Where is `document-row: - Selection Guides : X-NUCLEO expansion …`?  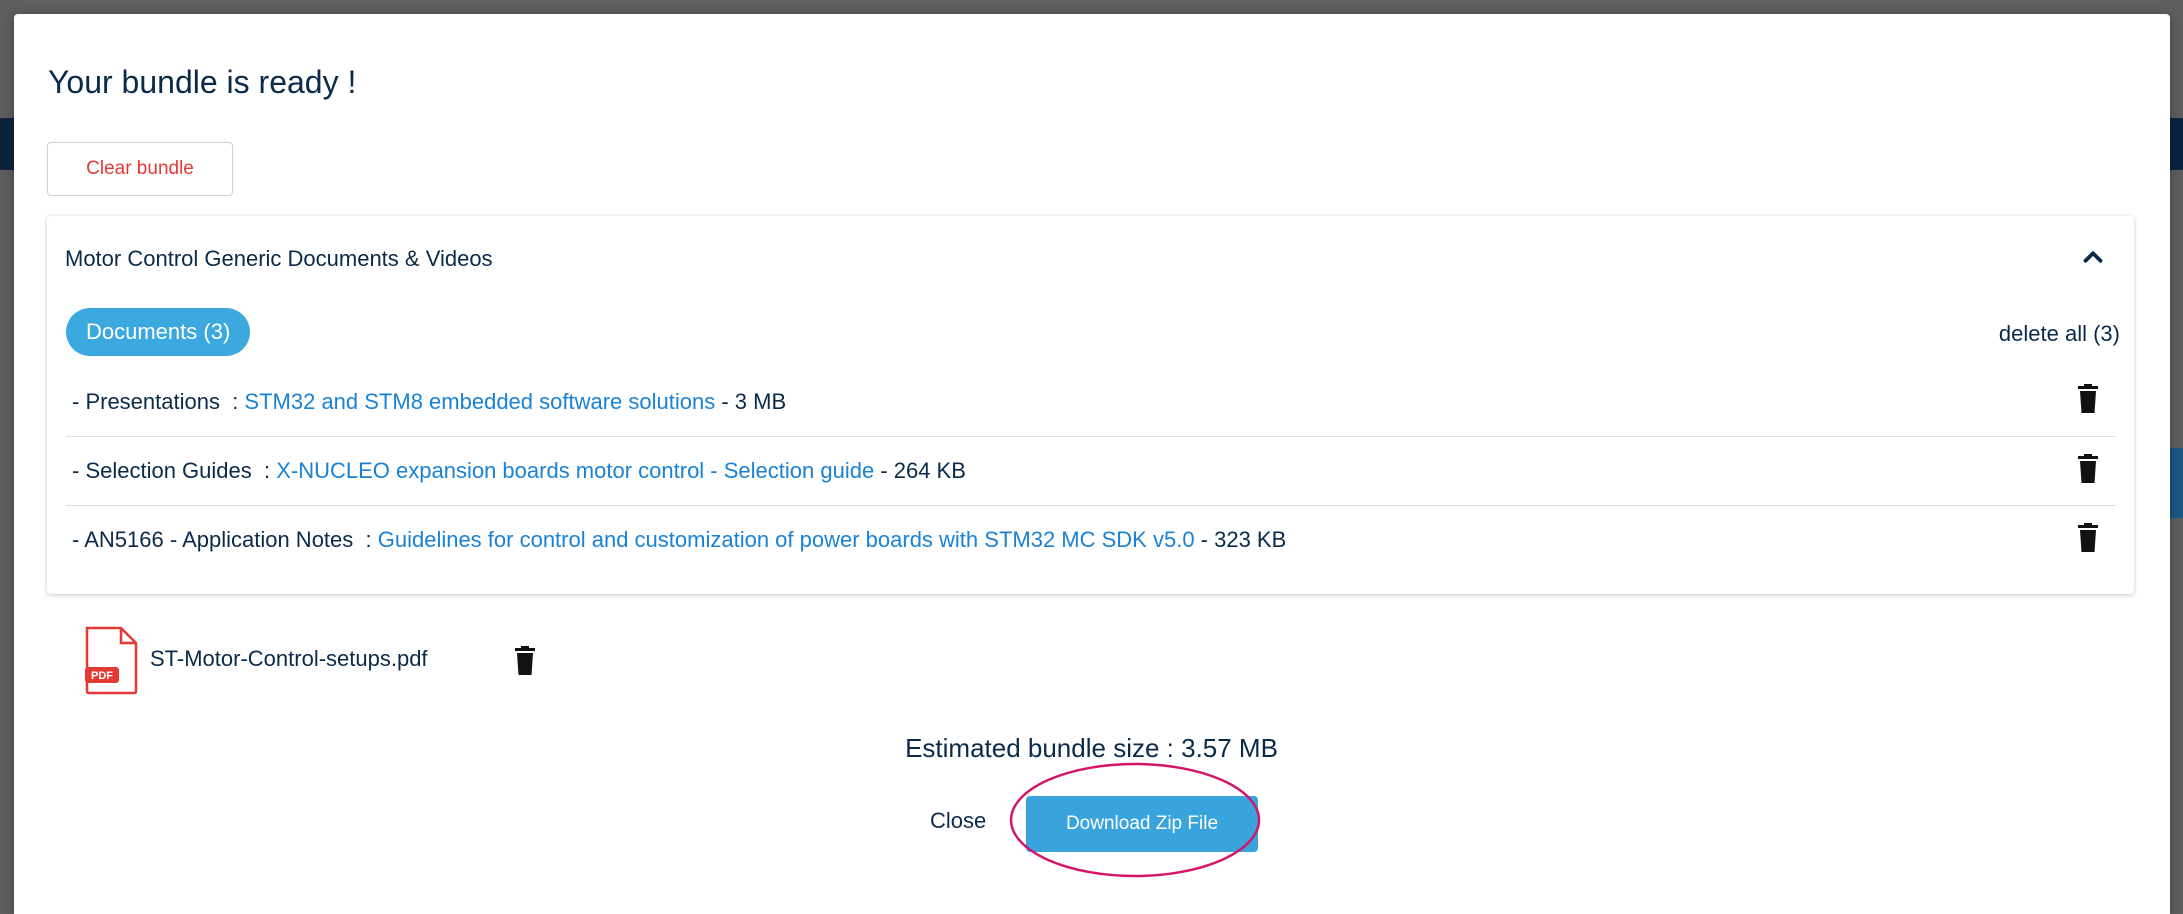 document-row: - Selection Guides : X-NUCLEO expansion … is located at coordinates (1091, 471).